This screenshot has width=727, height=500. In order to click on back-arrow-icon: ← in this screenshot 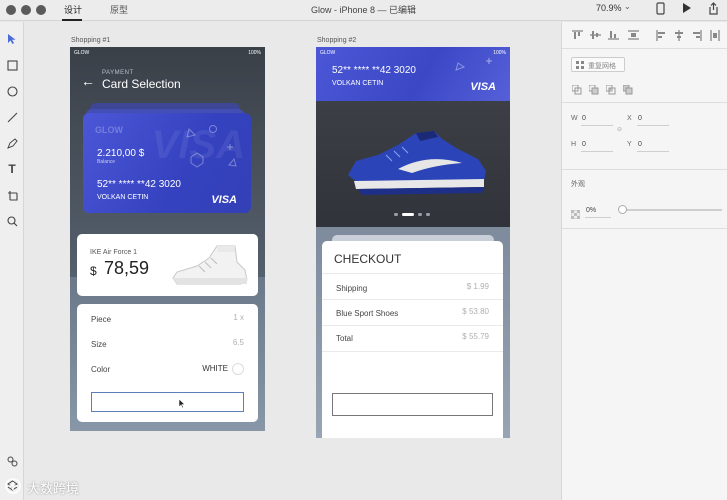, I will do `click(88, 81)`.